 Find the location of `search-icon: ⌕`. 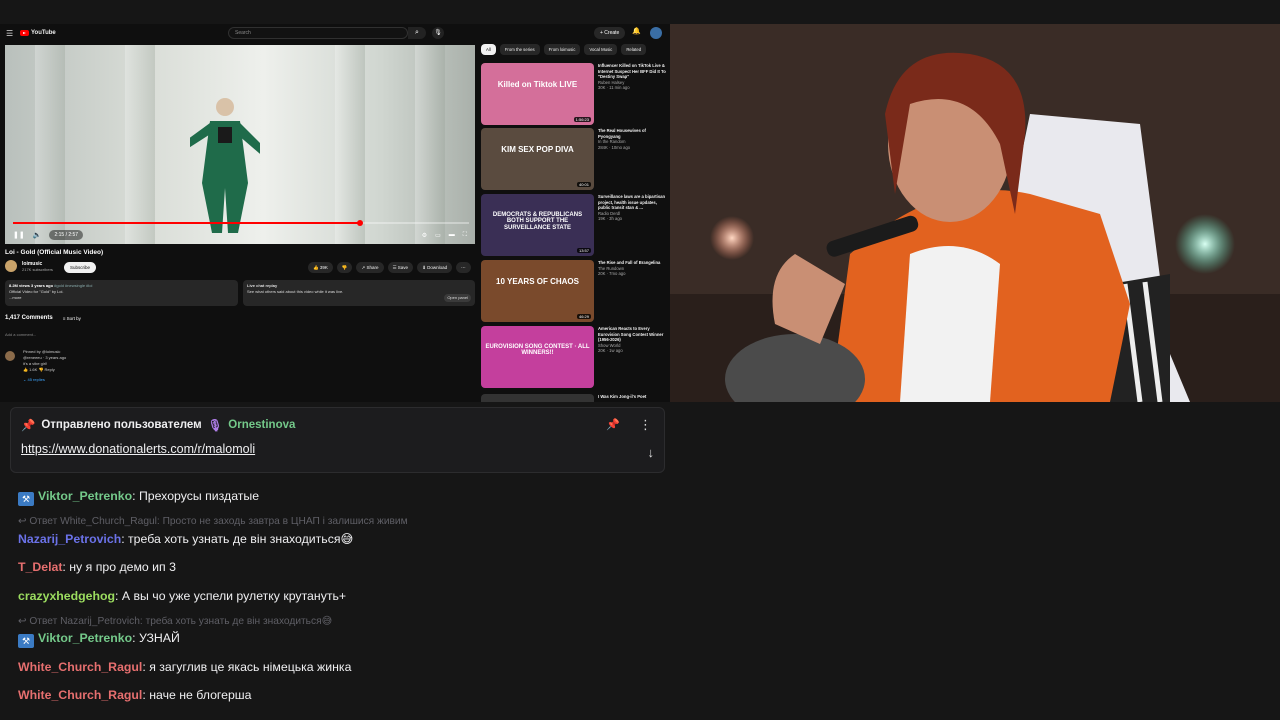

search-icon: ⌕ is located at coordinates (417, 33).